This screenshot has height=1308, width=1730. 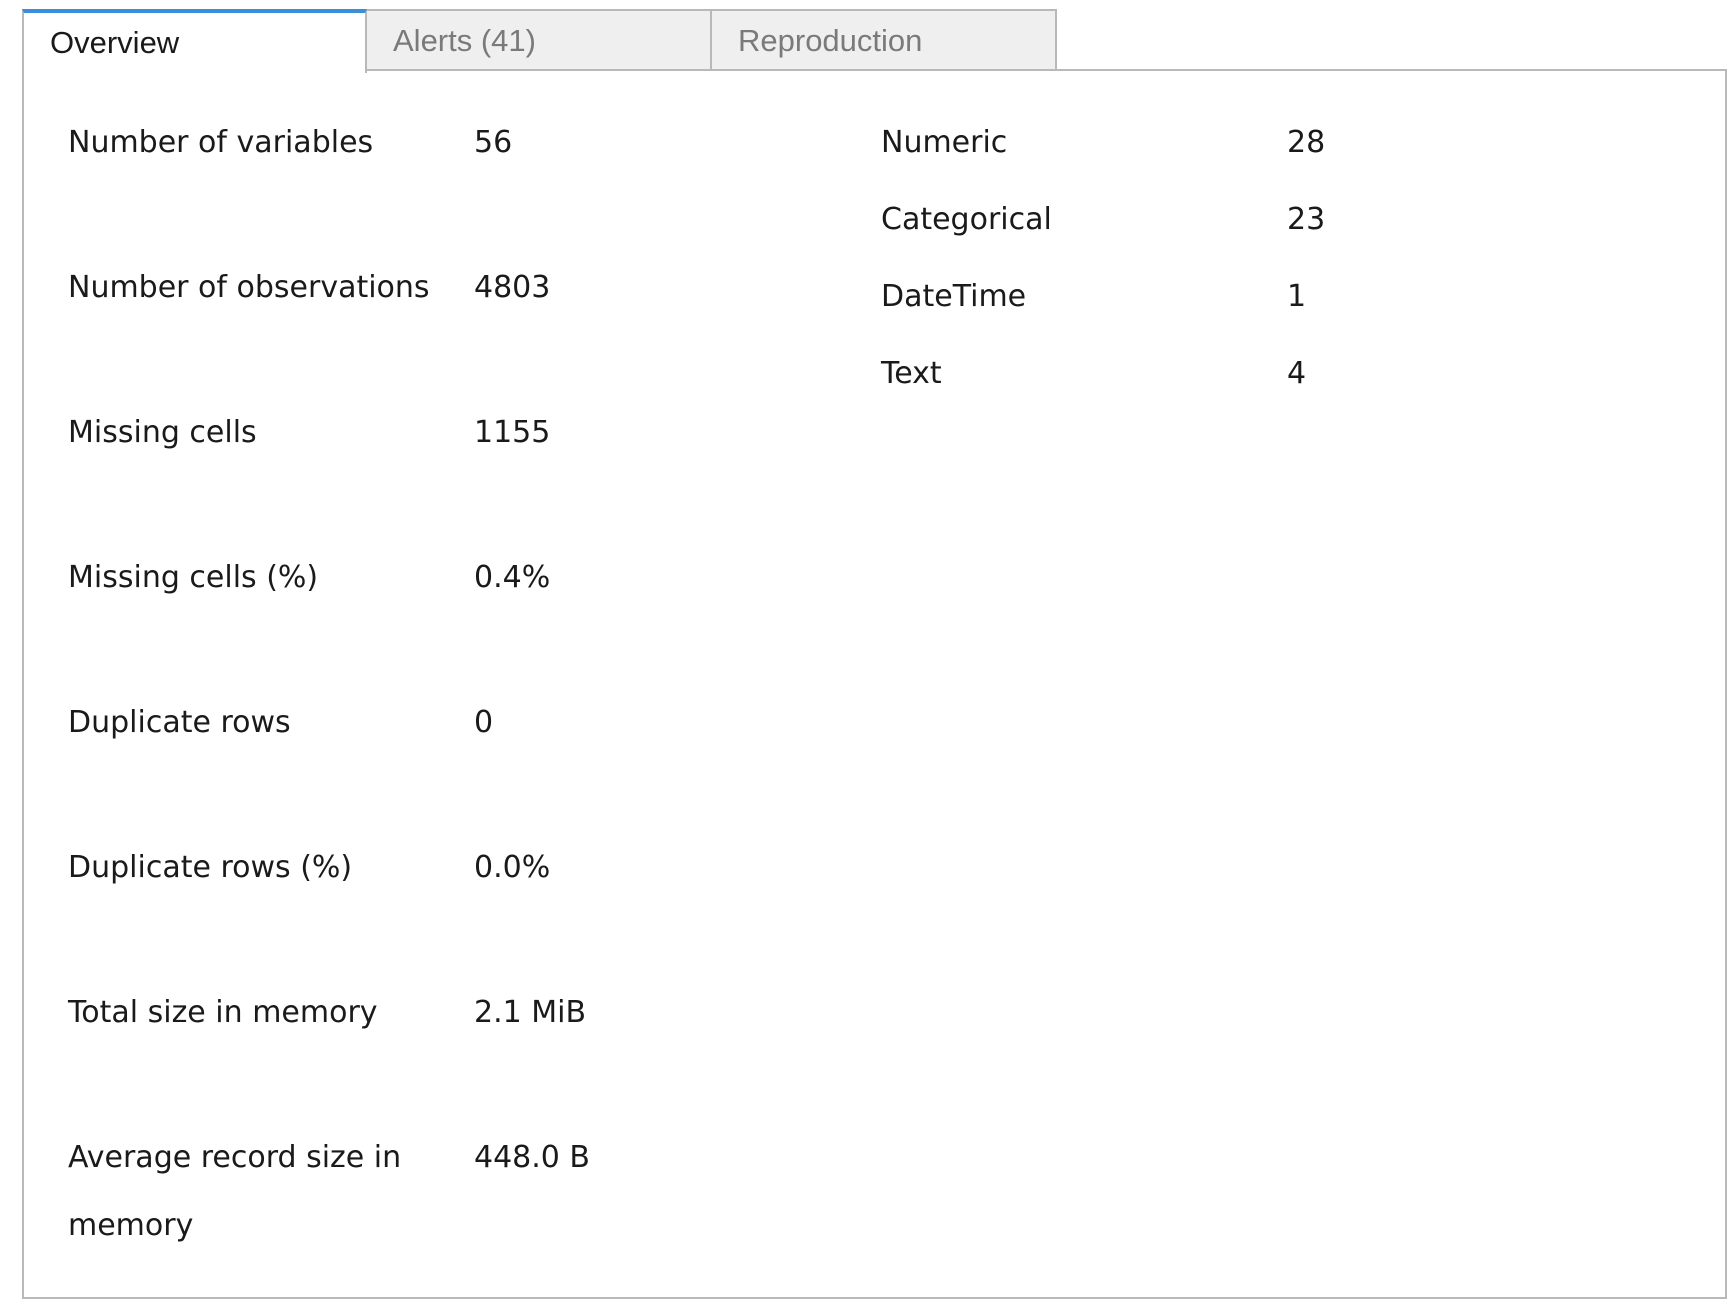 I want to click on stat-value: 1155, so click(x=512, y=432).